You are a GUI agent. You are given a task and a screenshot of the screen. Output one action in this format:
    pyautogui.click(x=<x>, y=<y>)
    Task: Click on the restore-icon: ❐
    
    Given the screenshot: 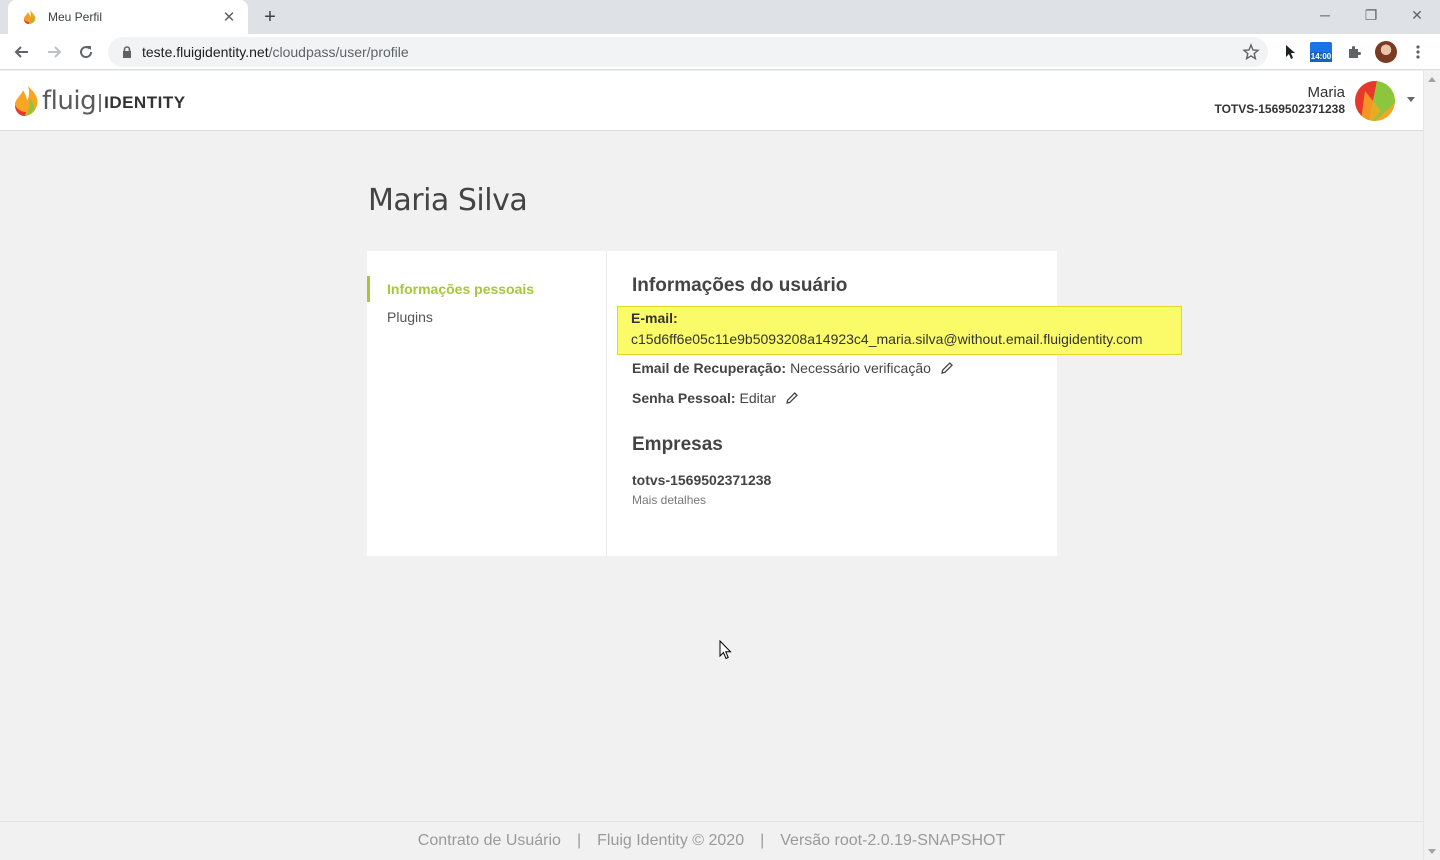 What is the action you would take?
    pyautogui.click(x=1371, y=15)
    